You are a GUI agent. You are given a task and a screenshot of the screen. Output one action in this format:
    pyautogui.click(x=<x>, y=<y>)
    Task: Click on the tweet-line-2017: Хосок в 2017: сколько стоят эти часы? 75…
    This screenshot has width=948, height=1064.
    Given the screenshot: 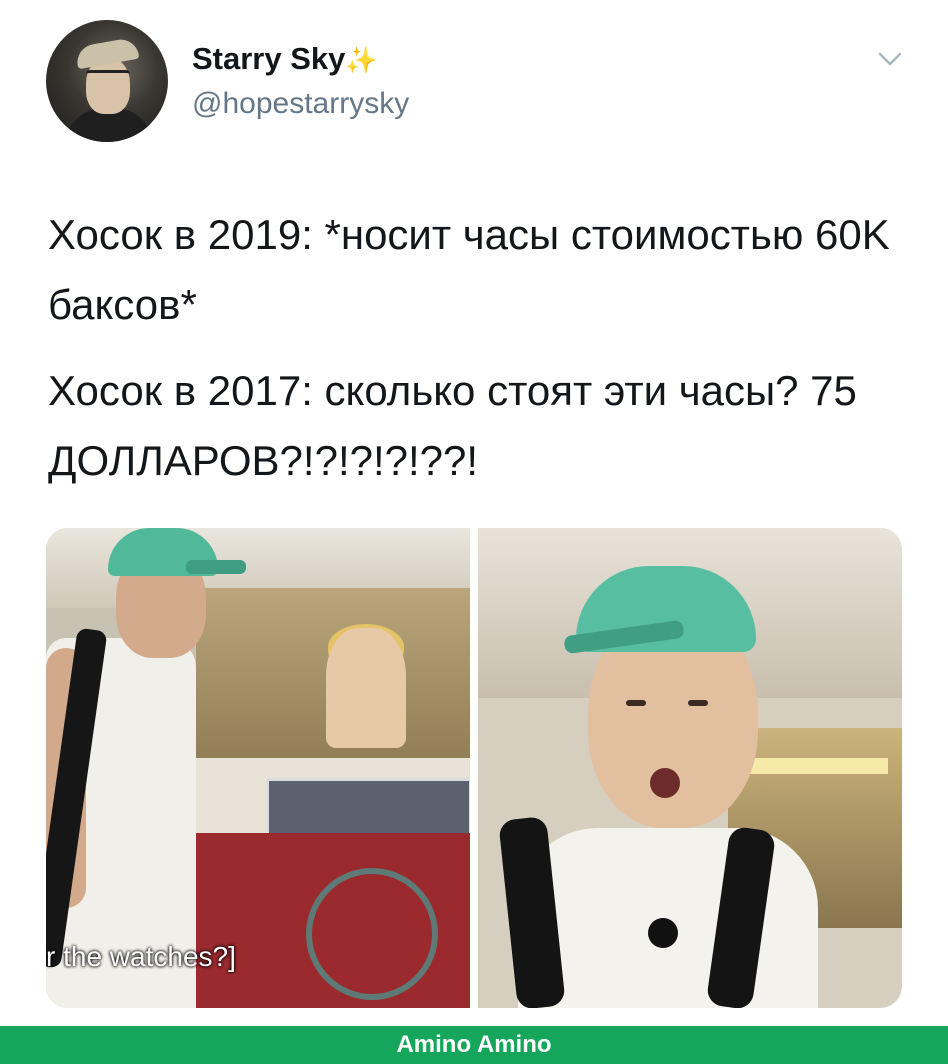 What is the action you would take?
    pyautogui.click(x=452, y=425)
    